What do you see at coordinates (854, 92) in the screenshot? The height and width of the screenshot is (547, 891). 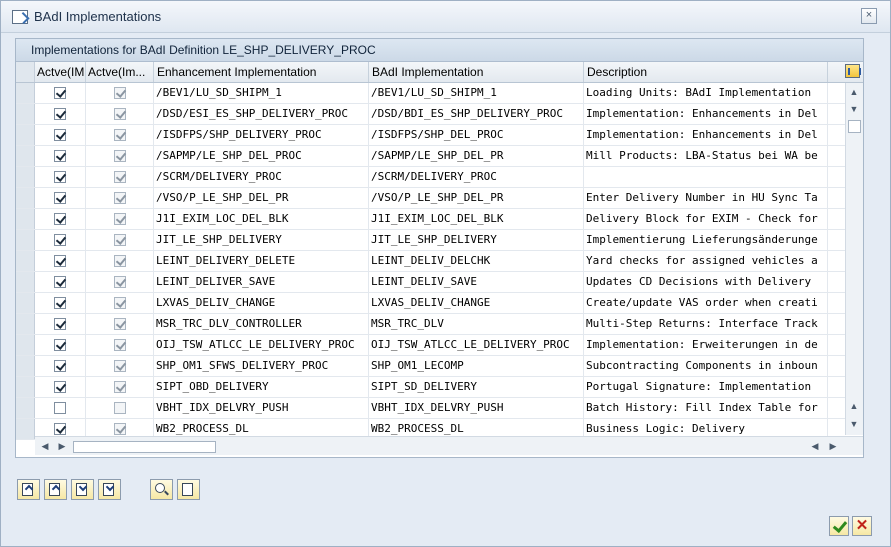 I see `scroll-up-icon: ▲` at bounding box center [854, 92].